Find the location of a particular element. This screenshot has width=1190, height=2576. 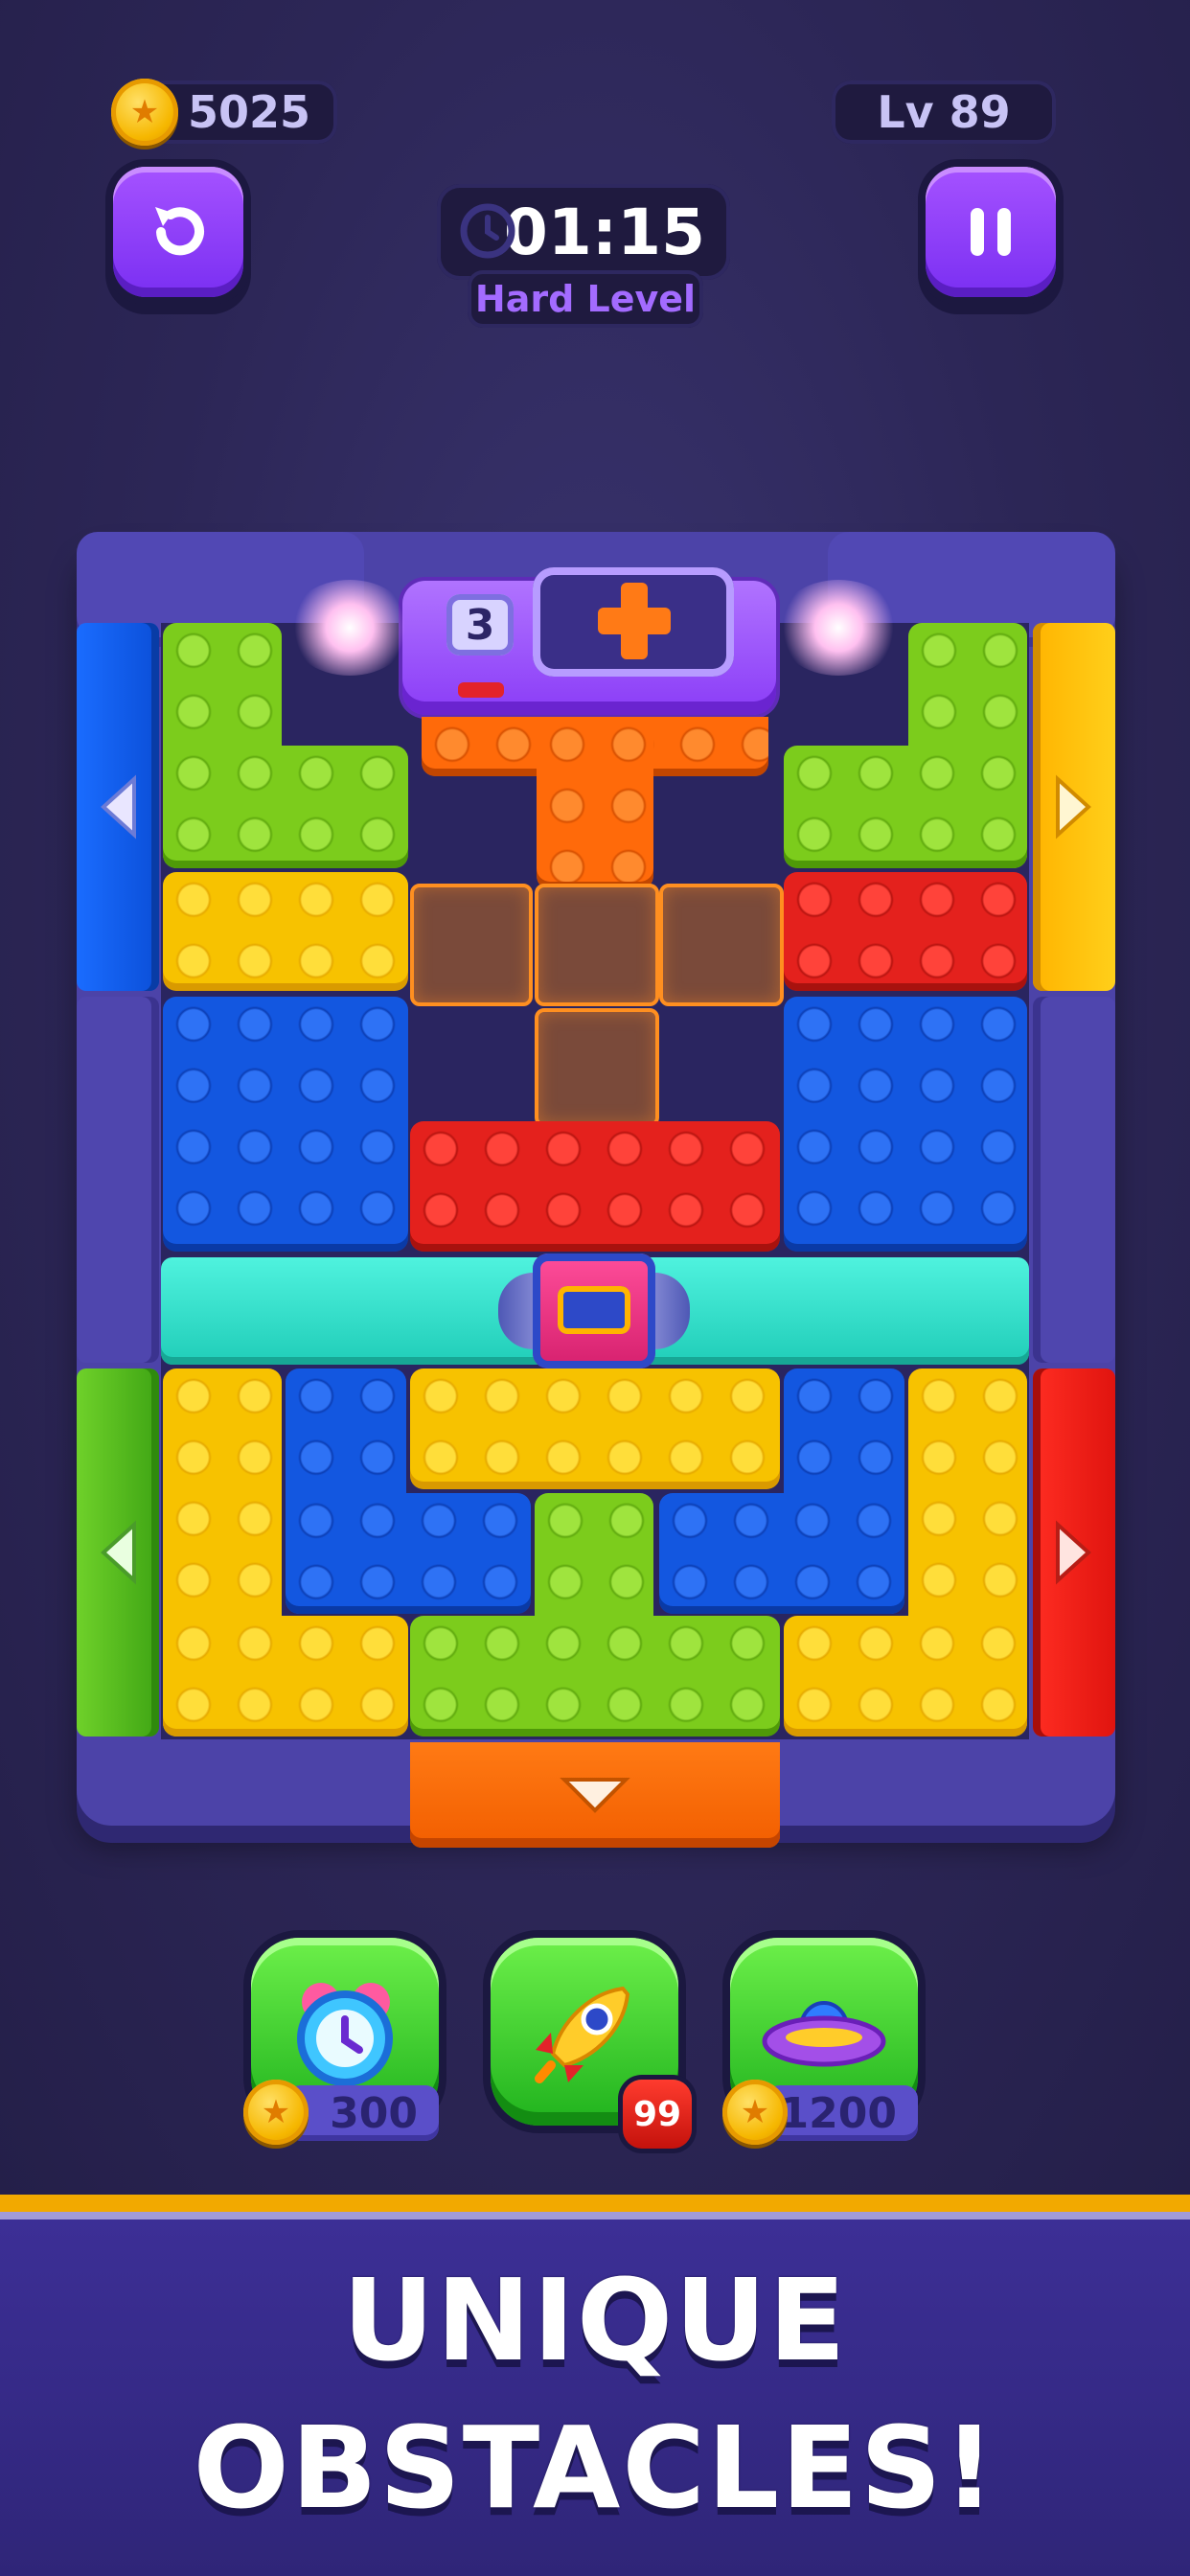

difficulty-badge: Hard Level is located at coordinates (586, 299).